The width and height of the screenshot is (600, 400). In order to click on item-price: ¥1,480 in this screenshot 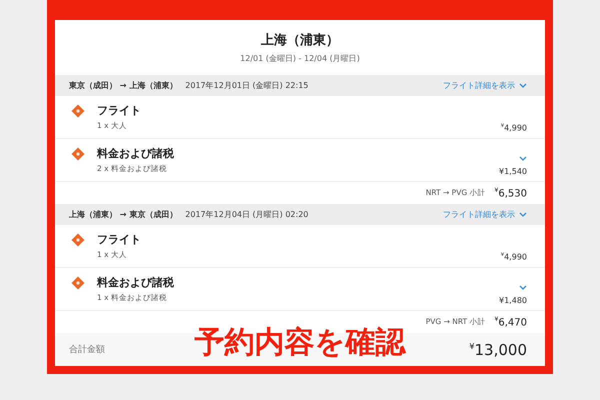, I will do `click(513, 300)`.